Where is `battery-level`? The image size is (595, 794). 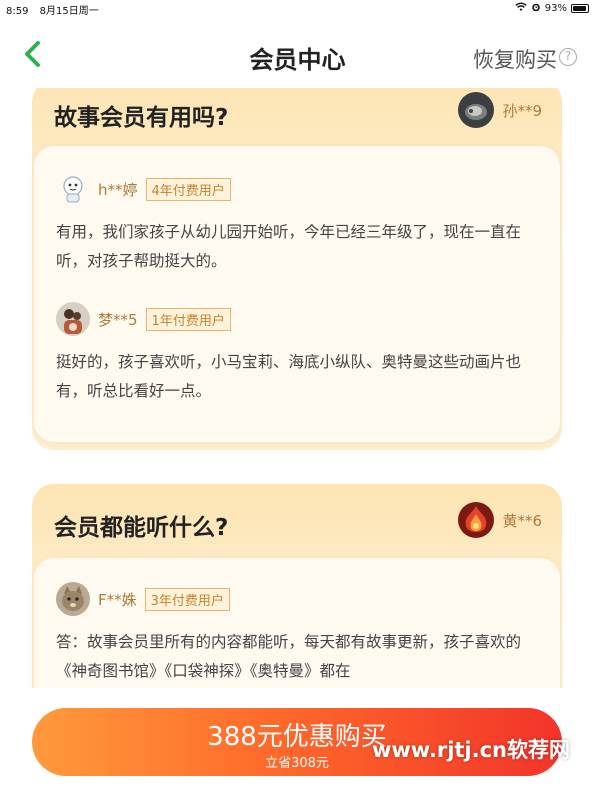
battery-level is located at coordinates (579, 8).